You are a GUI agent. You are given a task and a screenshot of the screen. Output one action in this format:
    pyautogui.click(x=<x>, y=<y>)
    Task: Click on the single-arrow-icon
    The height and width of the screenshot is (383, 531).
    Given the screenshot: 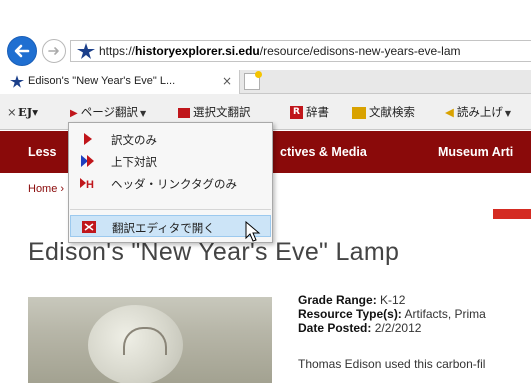 What is the action you would take?
    pyautogui.click(x=88, y=139)
    